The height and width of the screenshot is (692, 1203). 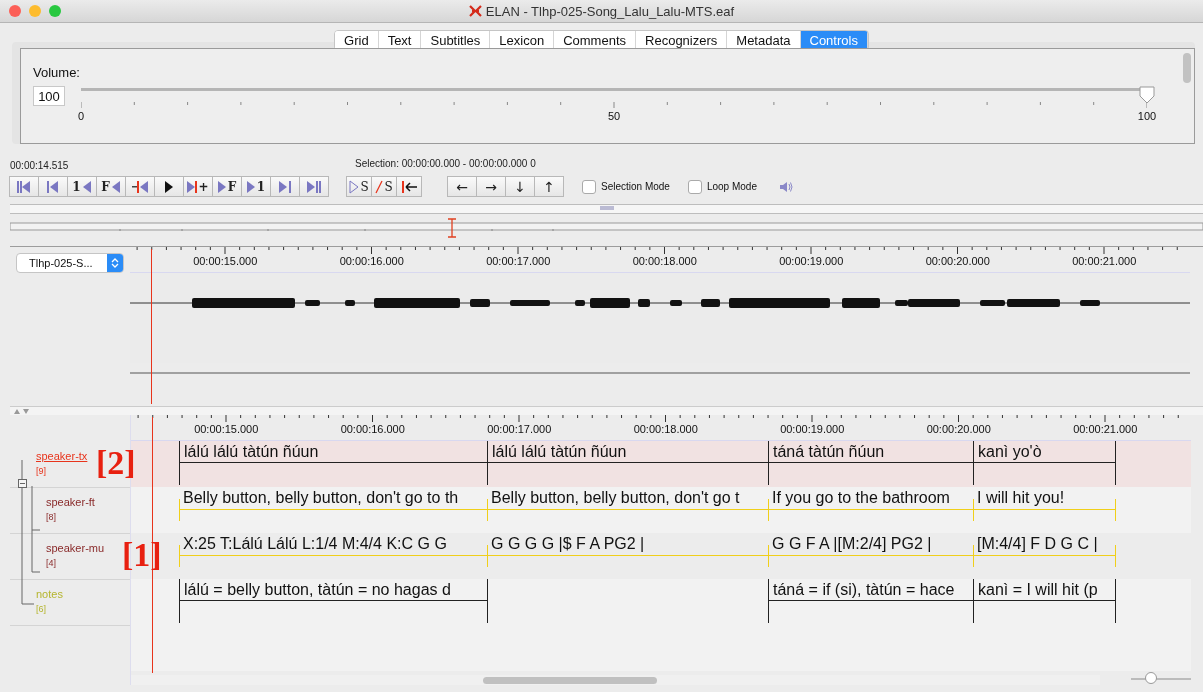 What do you see at coordinates (115, 263) in the screenshot?
I see `stepper-icon` at bounding box center [115, 263].